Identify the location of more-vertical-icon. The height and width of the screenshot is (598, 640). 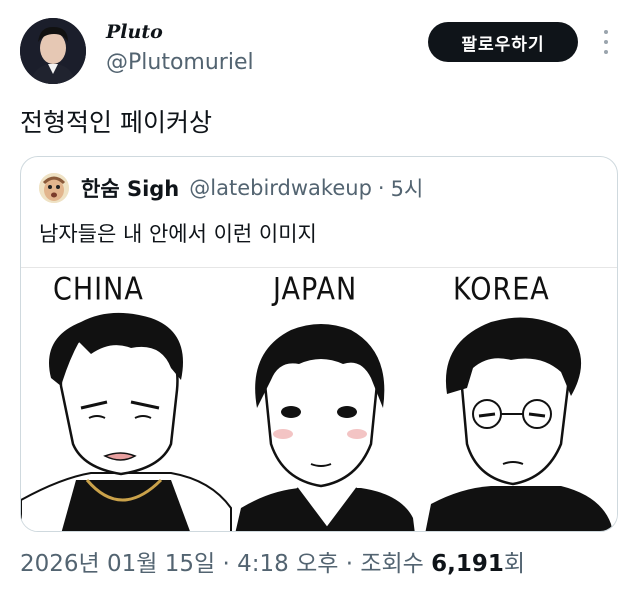
(606, 42).